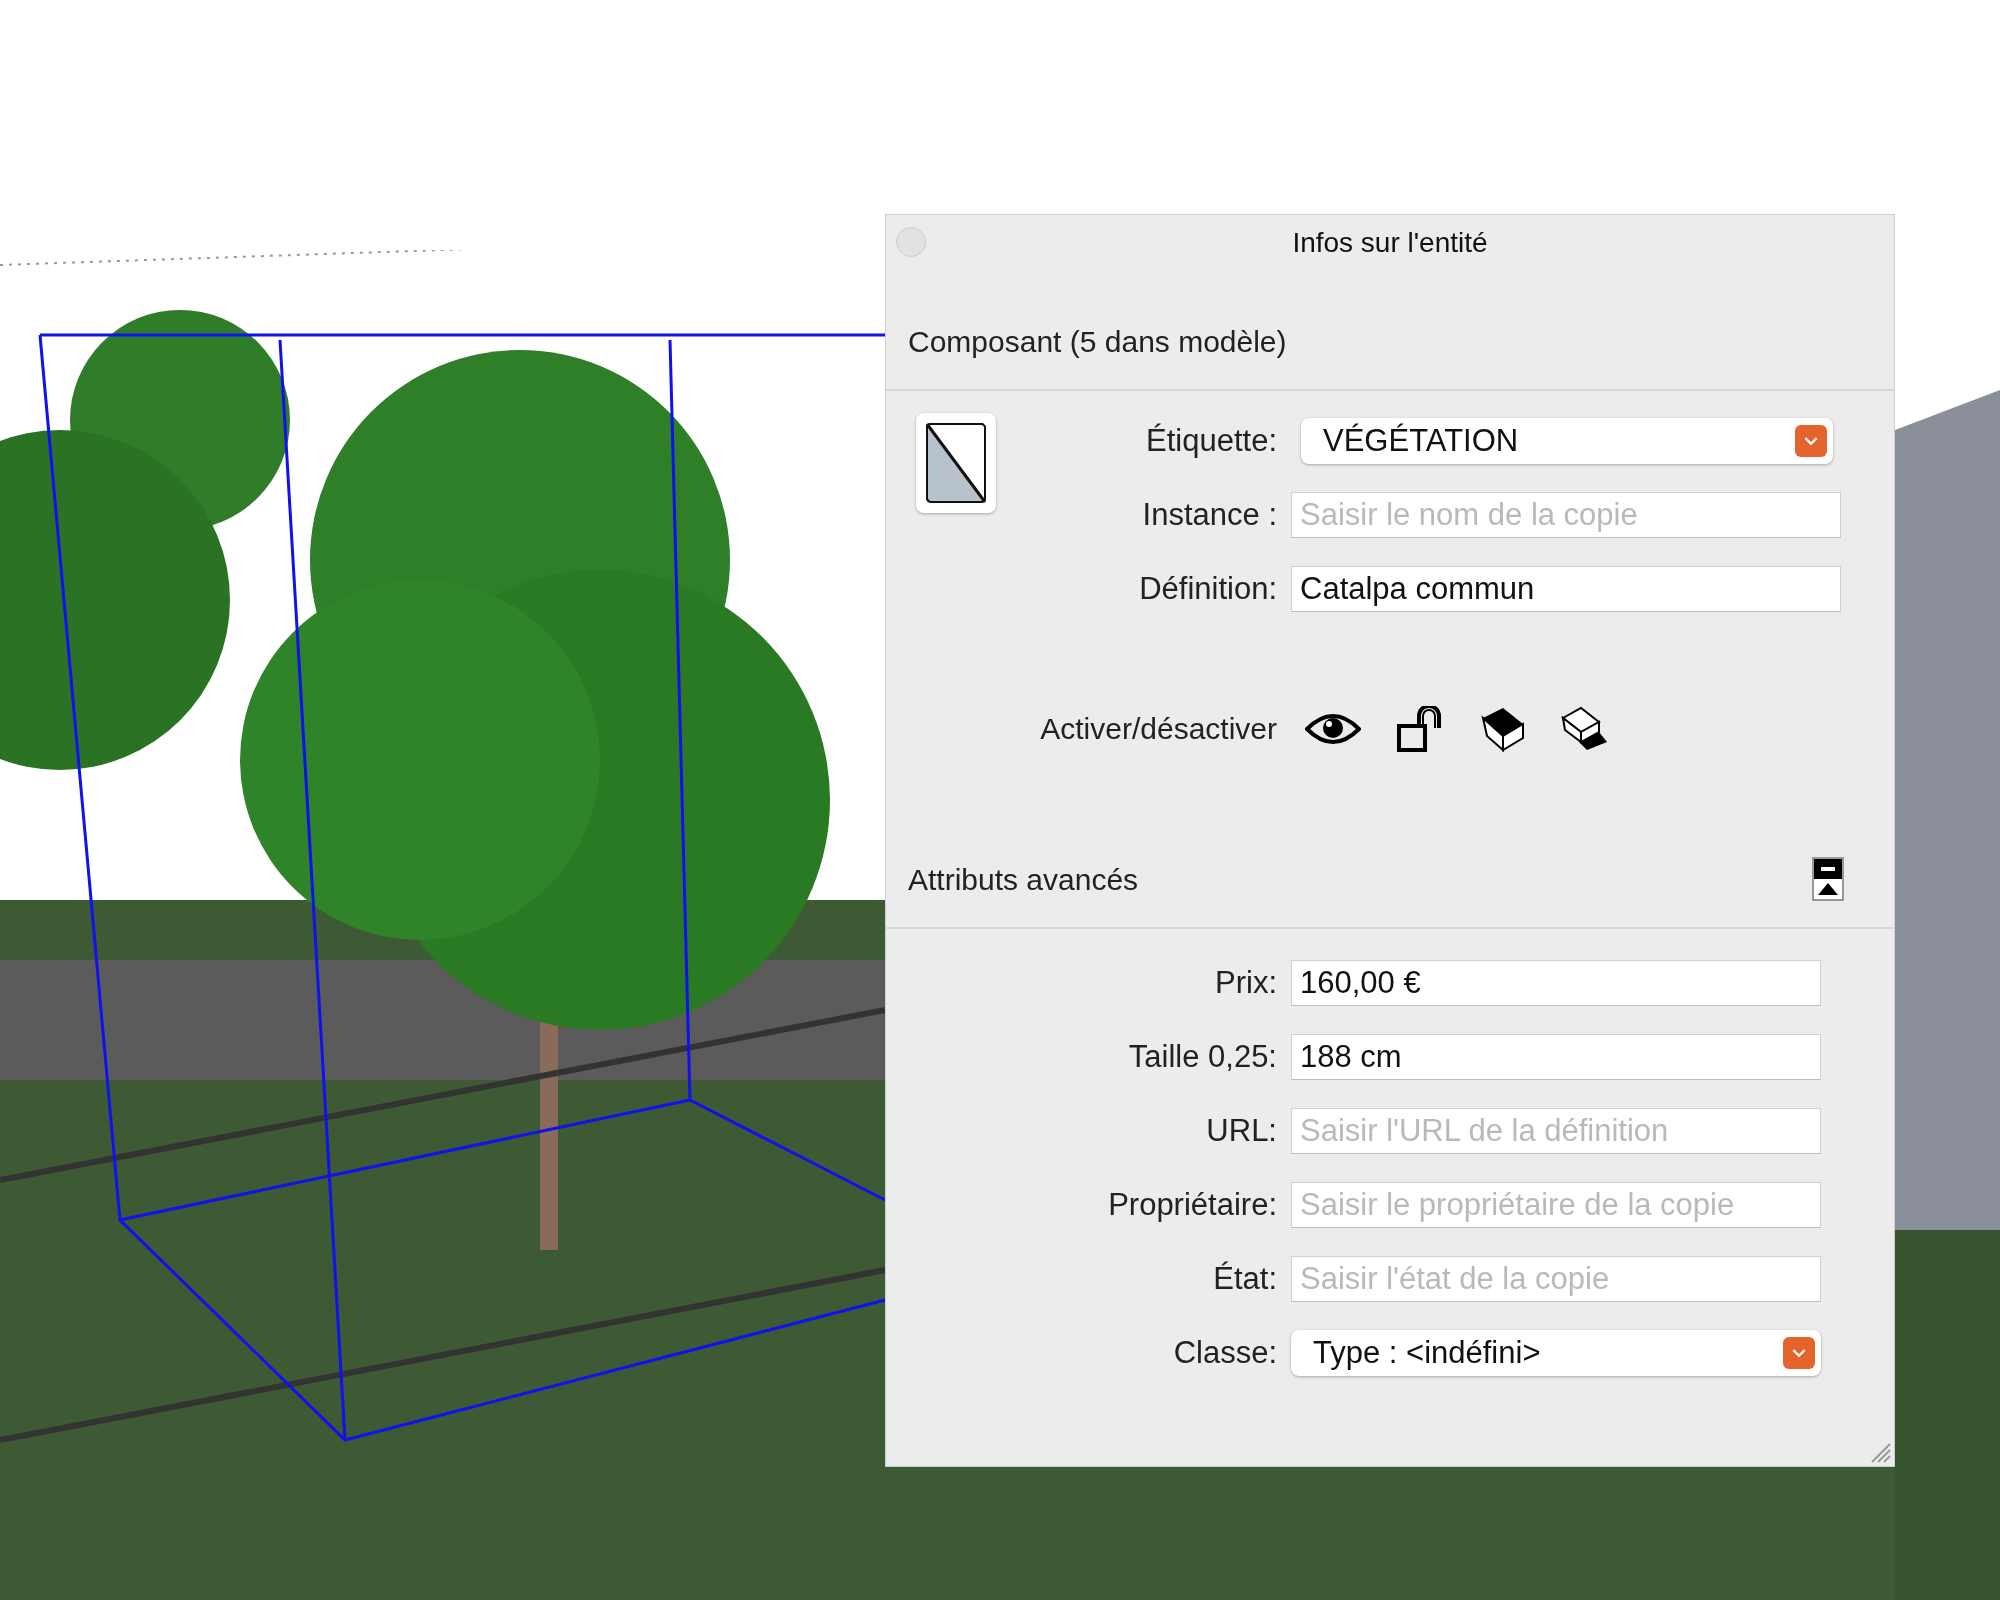  I want to click on cube-shadow-icon, so click(1585, 729).